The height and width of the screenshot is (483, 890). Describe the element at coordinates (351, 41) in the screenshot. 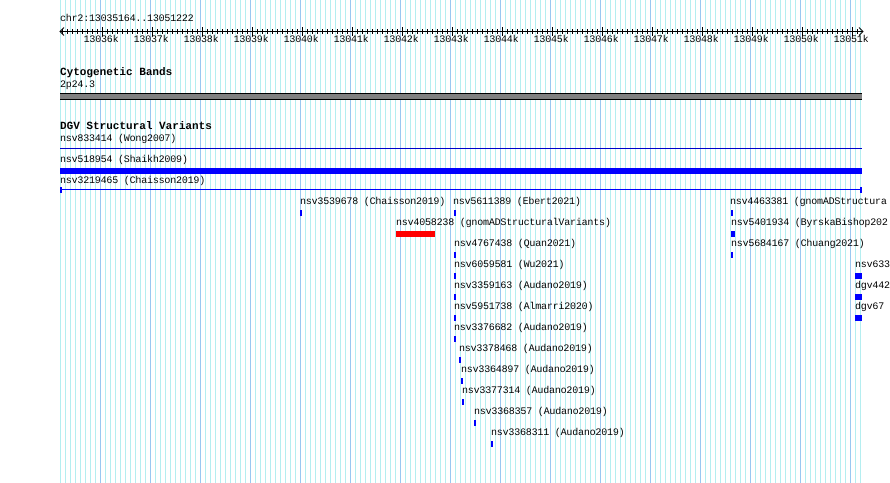

I see `ruler-label: 13041k` at that location.